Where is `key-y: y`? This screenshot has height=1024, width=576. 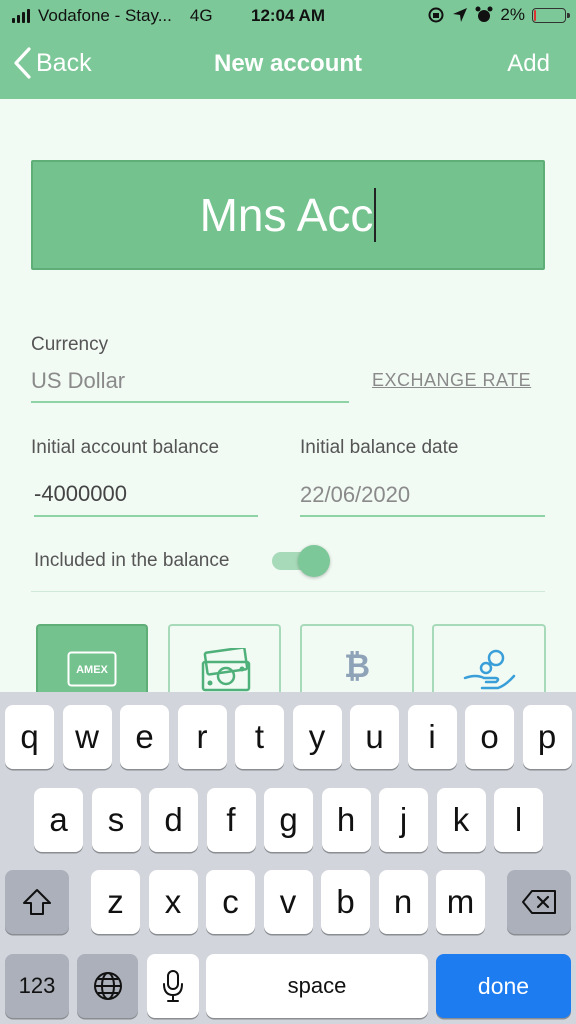 key-y: y is located at coordinates (317, 737).